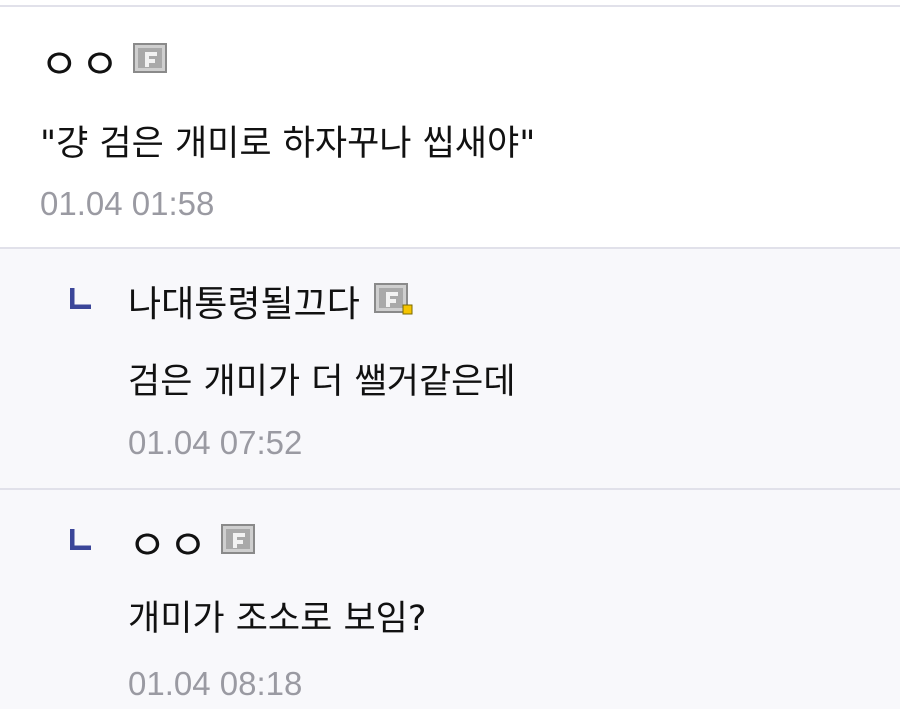 The width and height of the screenshot is (900, 709). I want to click on comment-author-name: 나대통령될끄다, so click(244, 305).